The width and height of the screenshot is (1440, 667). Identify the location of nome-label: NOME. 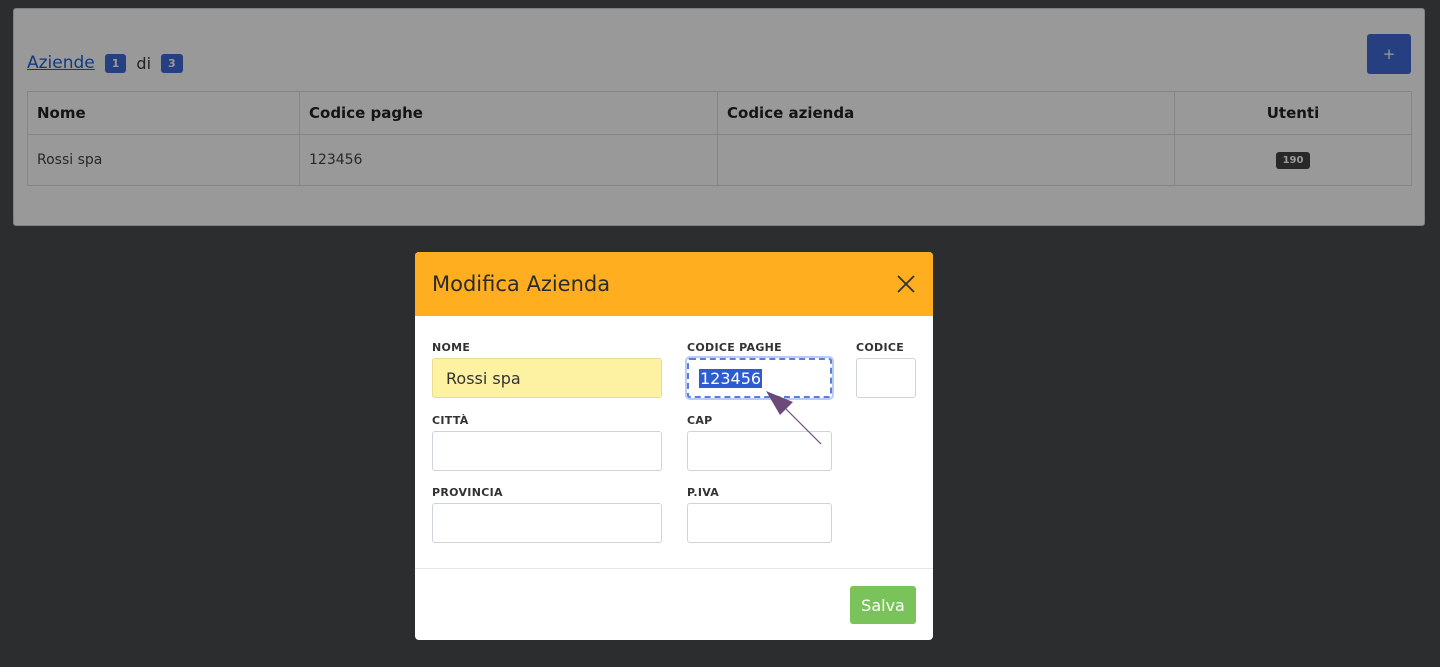
(451, 347).